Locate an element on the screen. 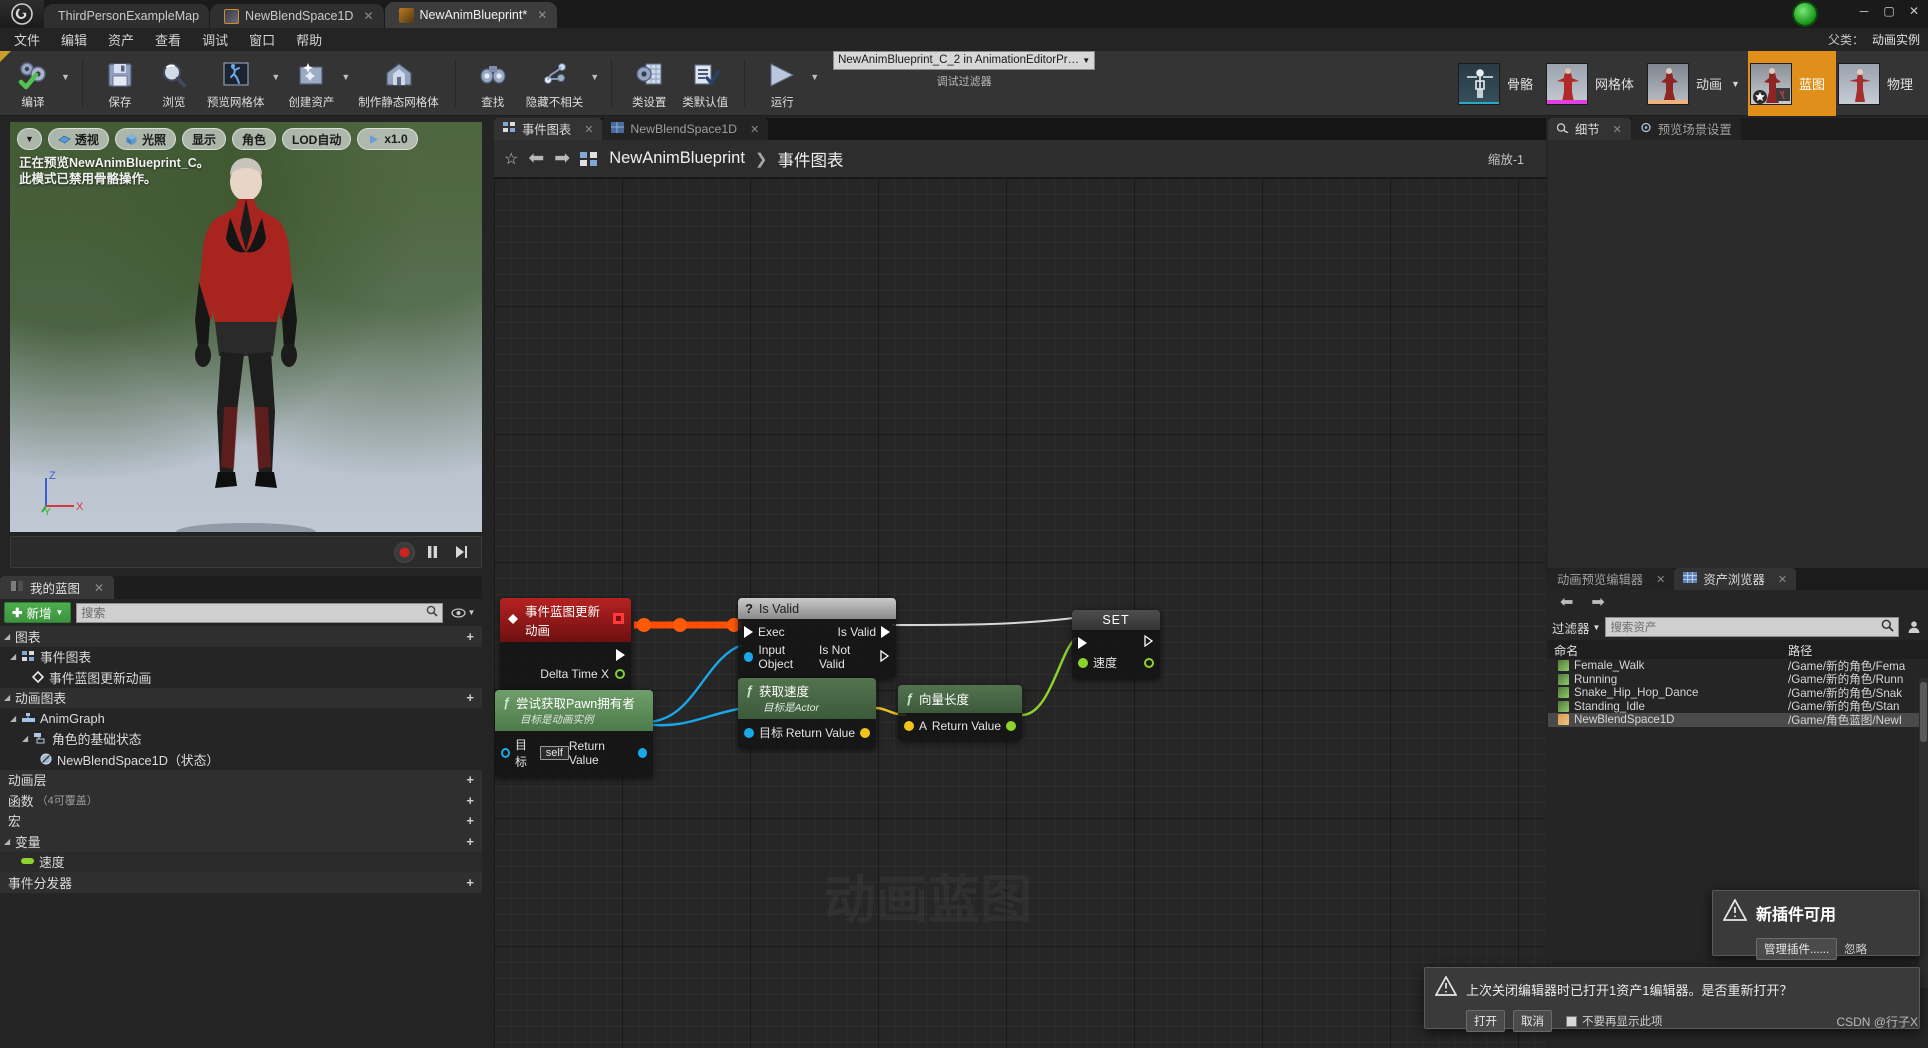 This screenshot has height=1048, width=1928. tree-category-event-dispatchers: 事件分发器 + is located at coordinates (241, 882).